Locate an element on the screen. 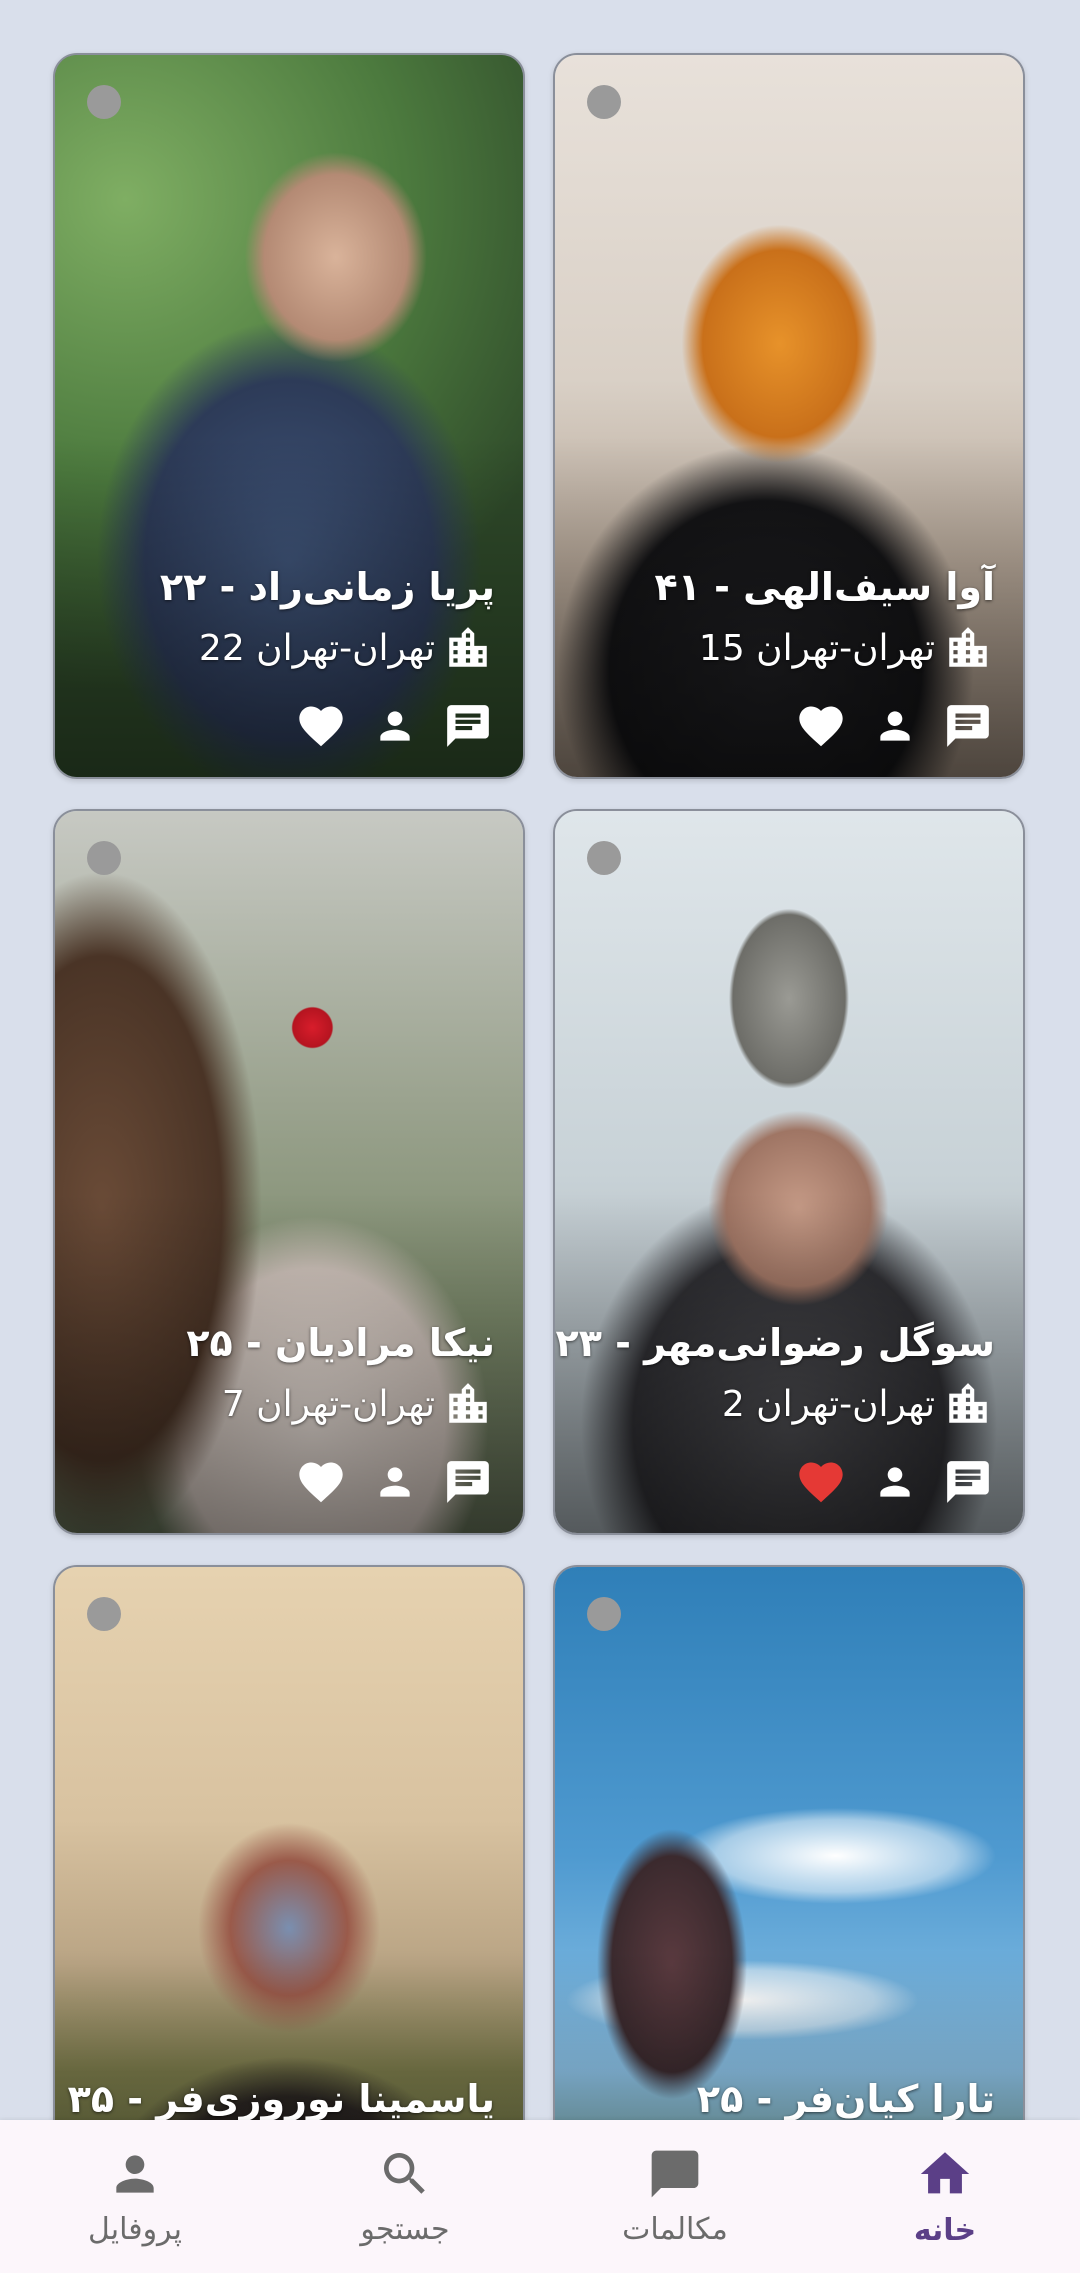 Image resolution: width=1080 pixels, height=2273 pixels. profile-name-age: سوگل رضوانی‌مهر - ۲۳ is located at coordinates (775, 1343).